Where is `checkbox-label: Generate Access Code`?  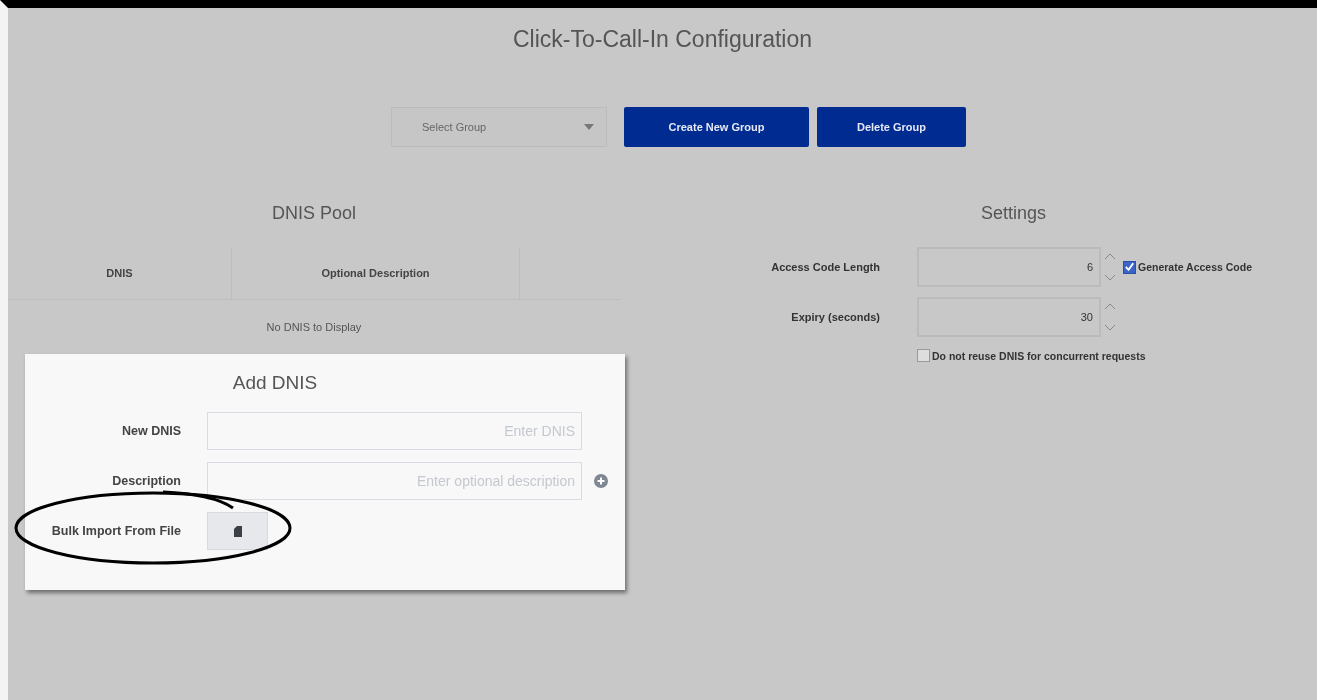 checkbox-label: Generate Access Code is located at coordinates (1195, 267).